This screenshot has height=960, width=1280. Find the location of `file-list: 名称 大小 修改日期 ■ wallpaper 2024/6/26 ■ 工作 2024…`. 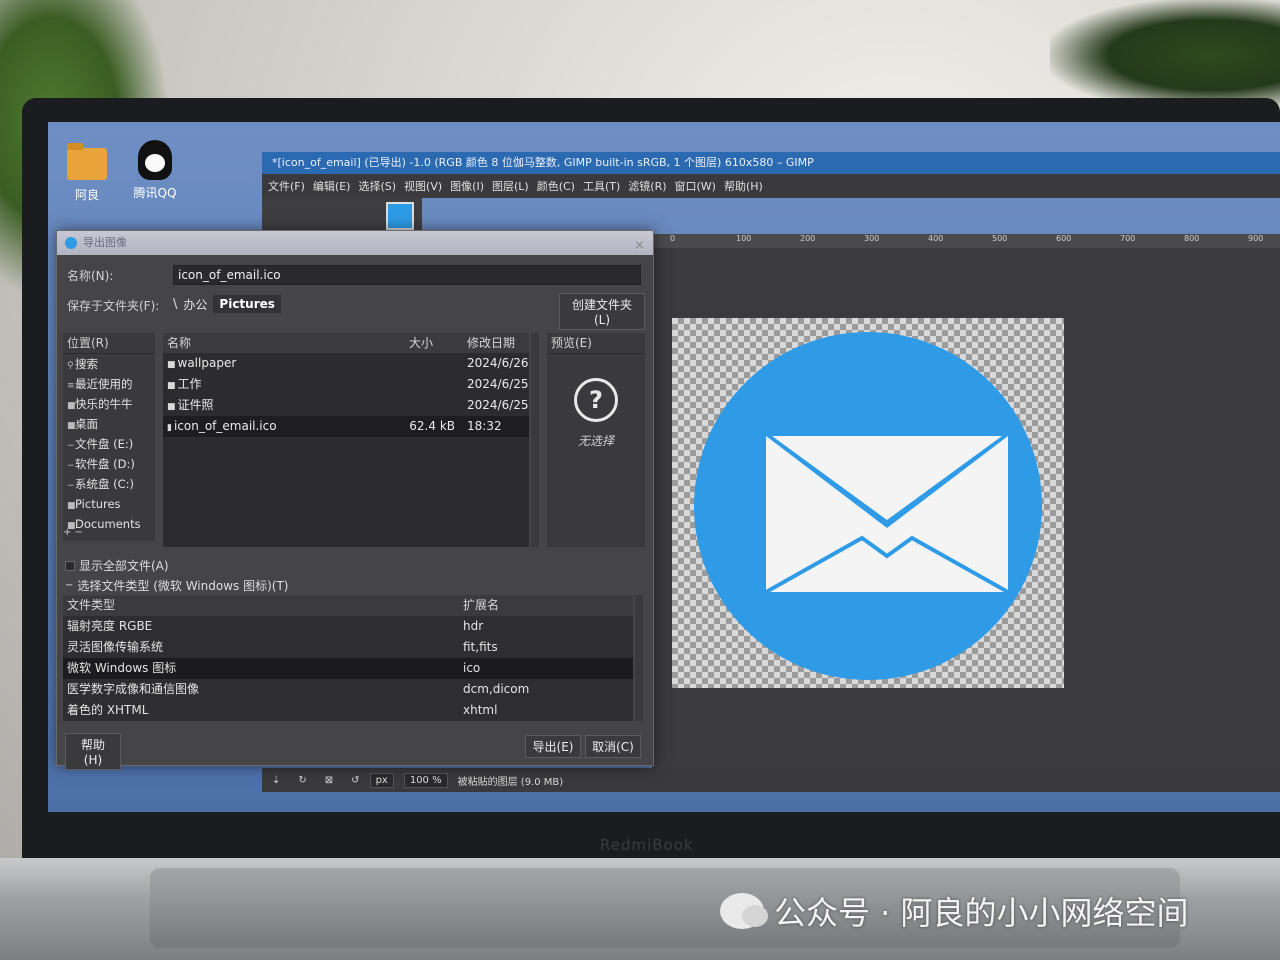

file-list: 名称 大小 修改日期 ■ wallpaper 2024/6/26 ■ 工作 2024… is located at coordinates (346, 440).